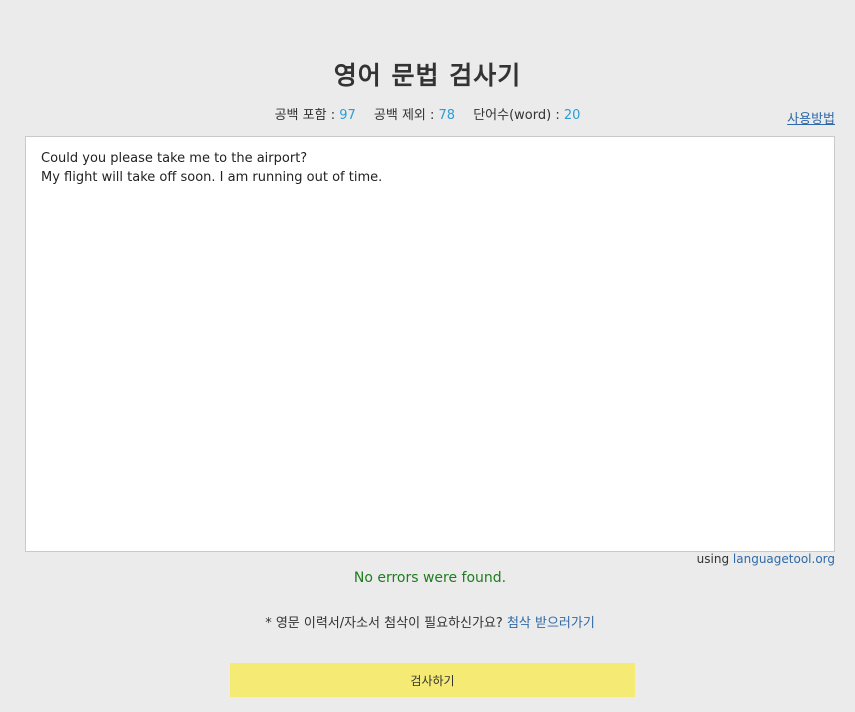  I want to click on stat-words: 단어수(word) : 20, so click(526, 115).